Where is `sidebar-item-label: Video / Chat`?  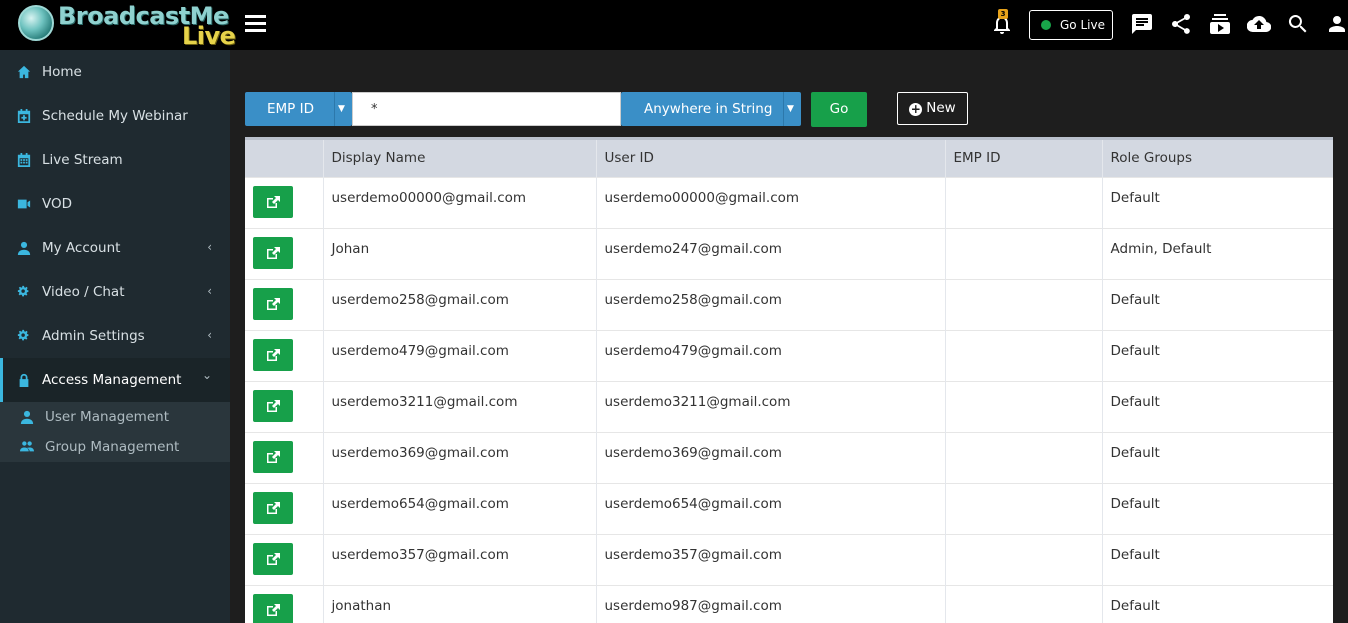
sidebar-item-label: Video / Chat is located at coordinates (83, 292).